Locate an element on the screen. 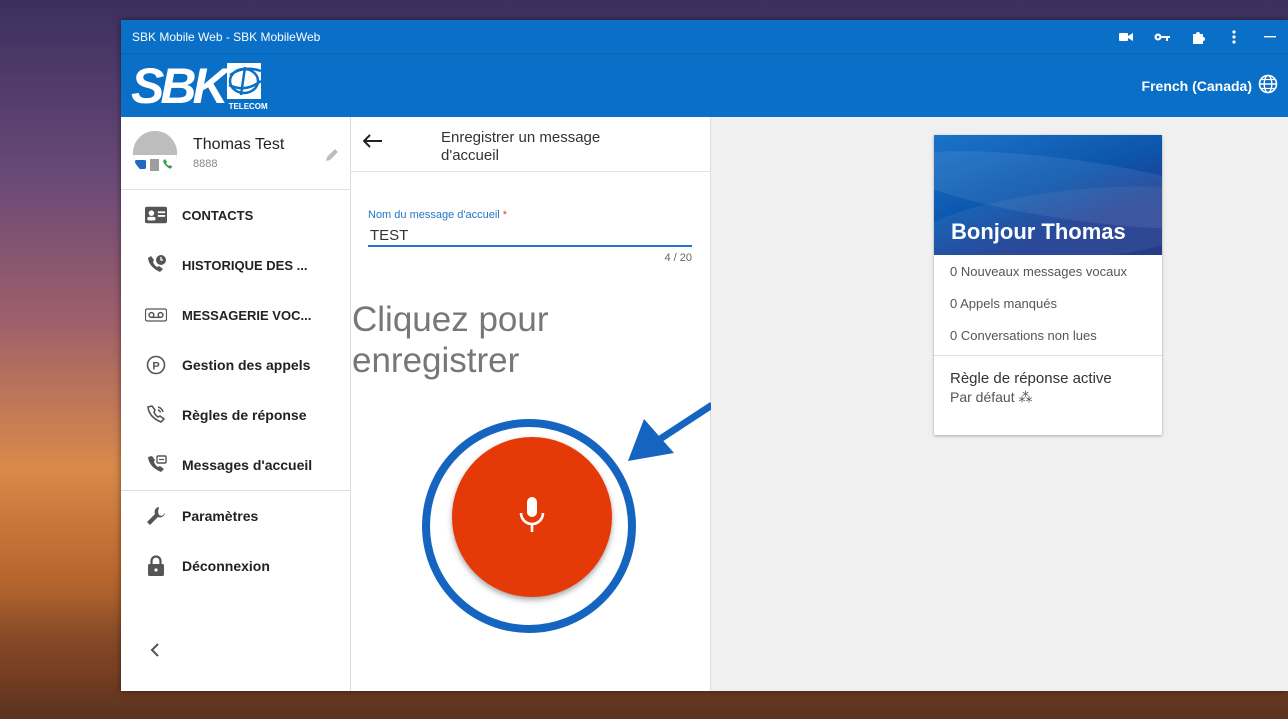  user-profile: Thomas Test 8888 is located at coordinates (235, 153).